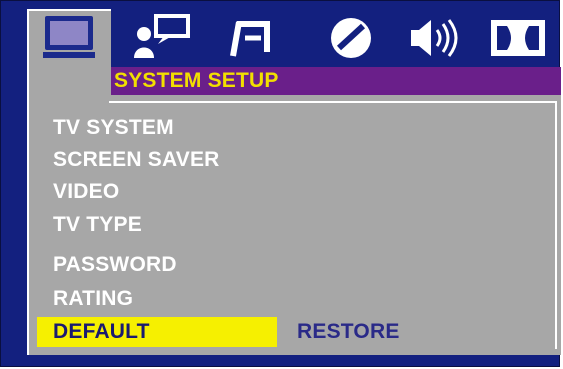  What do you see at coordinates (196, 80) in the screenshot?
I see `menu-title: SYSTEM SETUP` at bounding box center [196, 80].